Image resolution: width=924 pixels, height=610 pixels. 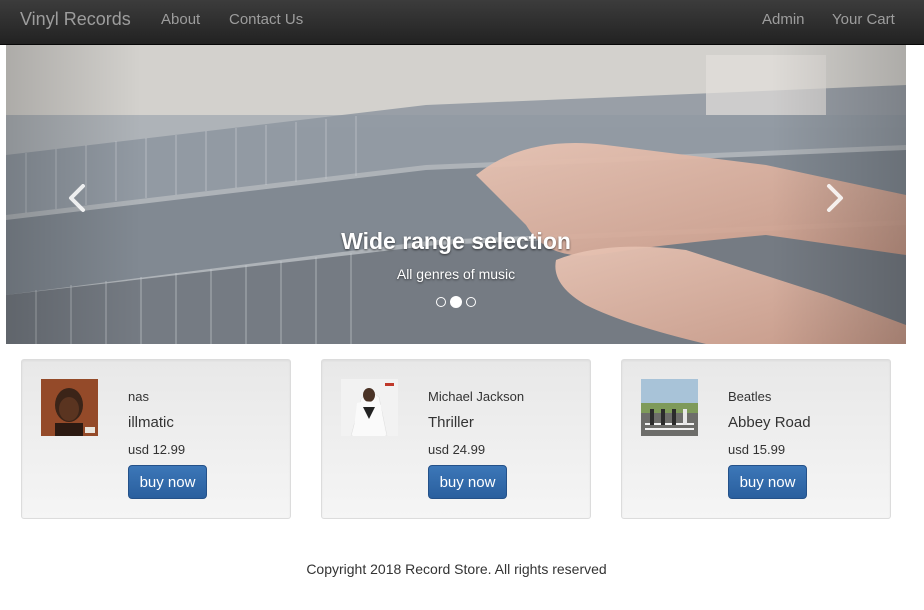 I want to click on thriller-cover-icon, so click(x=369, y=407).